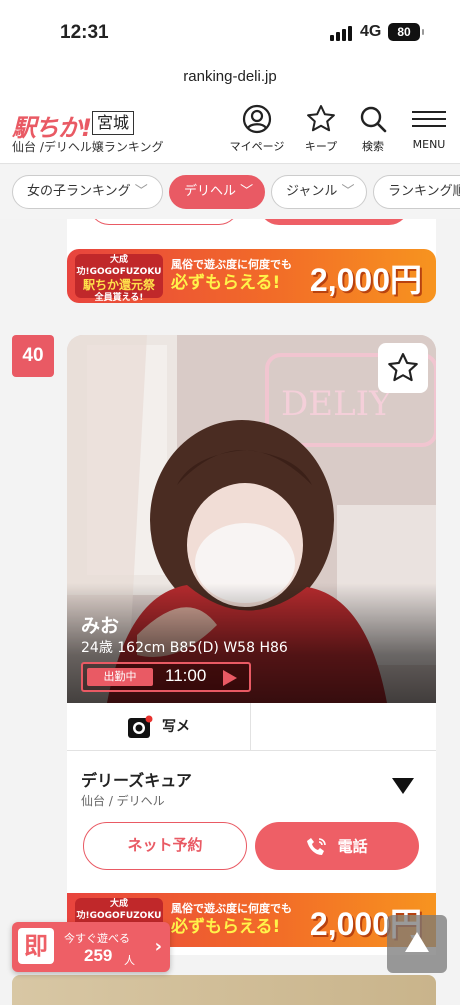 The width and height of the screenshot is (460, 1005). I want to click on shop-name: デリーズキュア, so click(136, 779).